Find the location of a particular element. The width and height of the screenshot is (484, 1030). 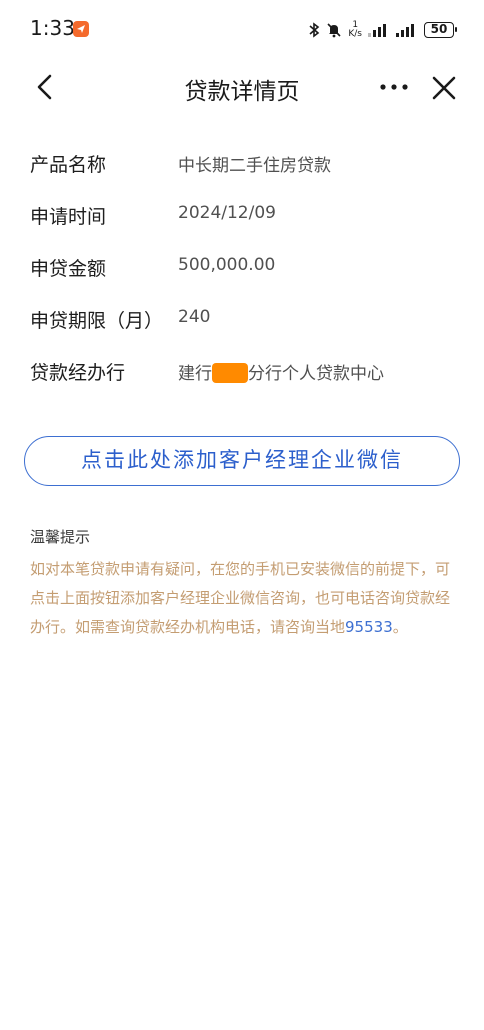

tips-title: 温馨提示 is located at coordinates (60, 537).